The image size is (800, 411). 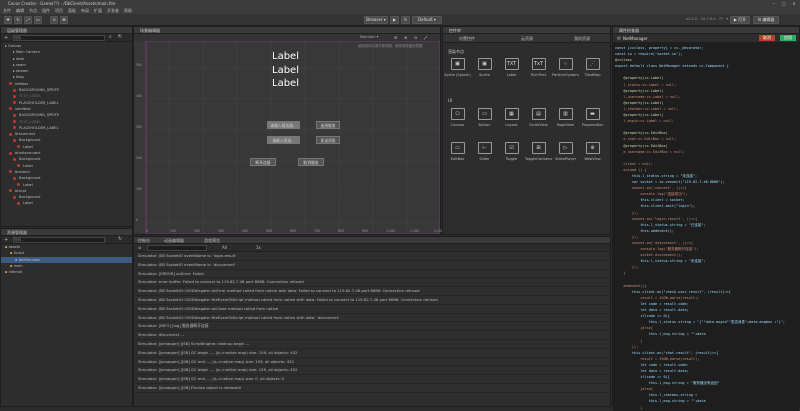 What do you see at coordinates (28, 165) in the screenshot?
I see `node-label: Label` at bounding box center [28, 165].